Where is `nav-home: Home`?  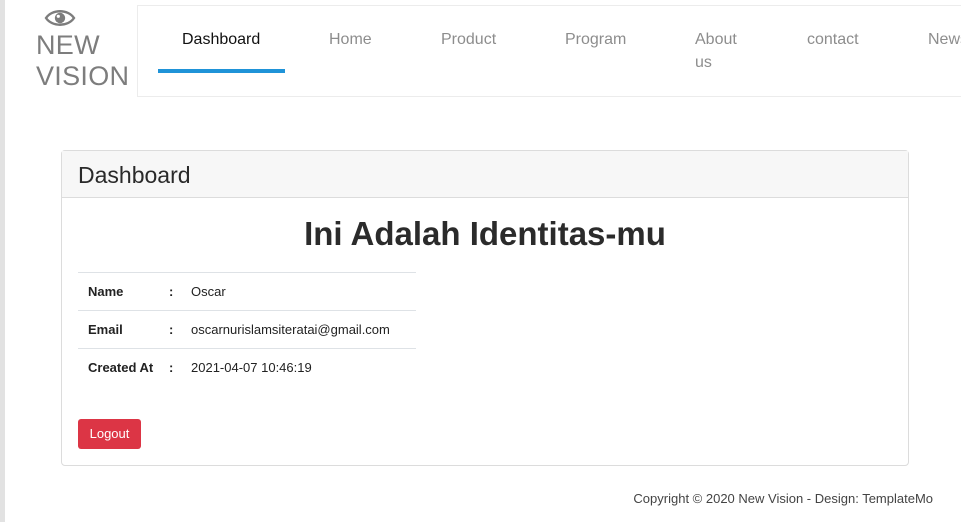 nav-home: Home is located at coordinates (350, 39).